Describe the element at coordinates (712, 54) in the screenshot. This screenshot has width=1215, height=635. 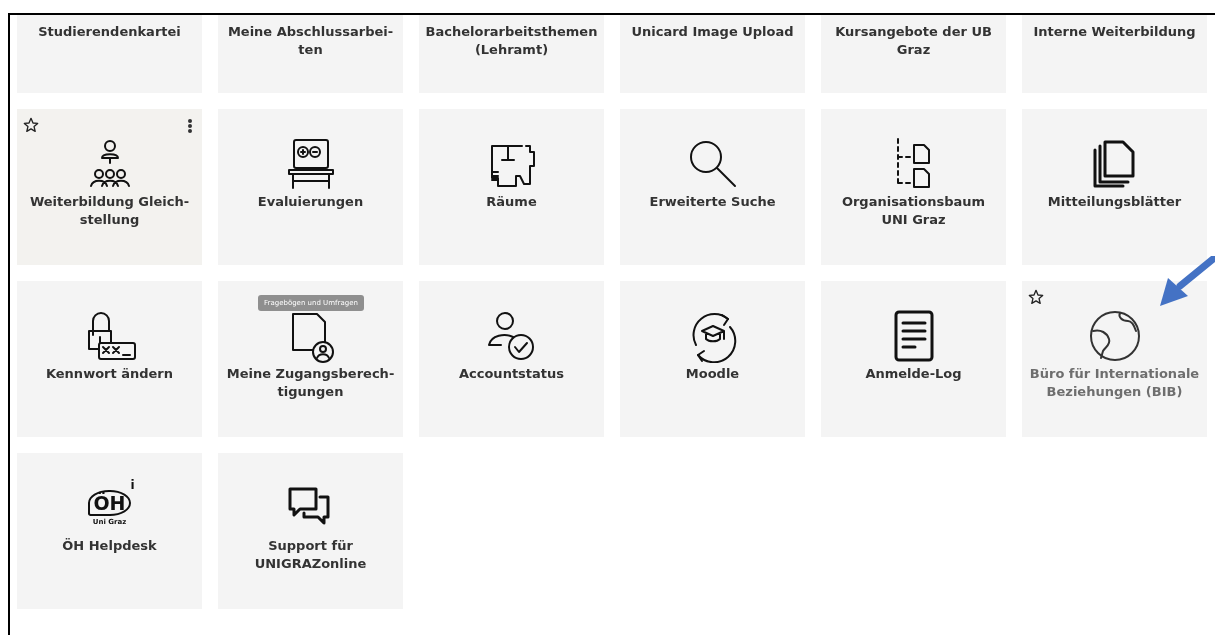
I see `app-tile: Unicard Image Upload` at that location.